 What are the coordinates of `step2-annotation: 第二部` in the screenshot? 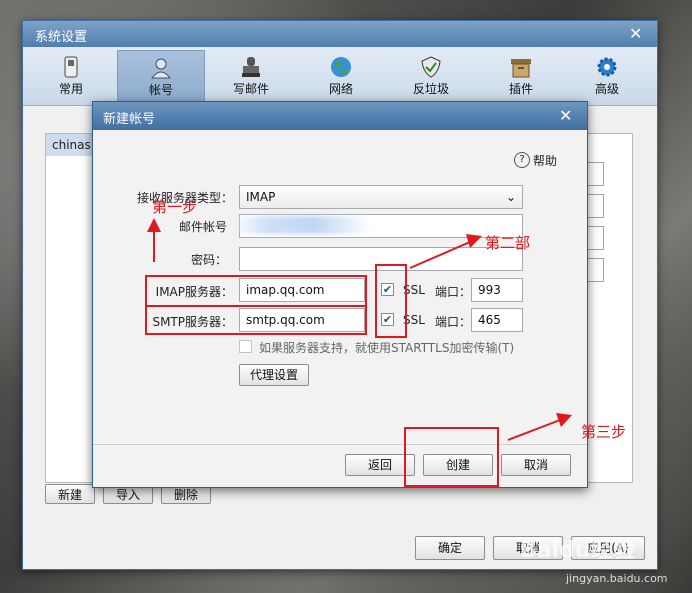 It's located at (508, 243).